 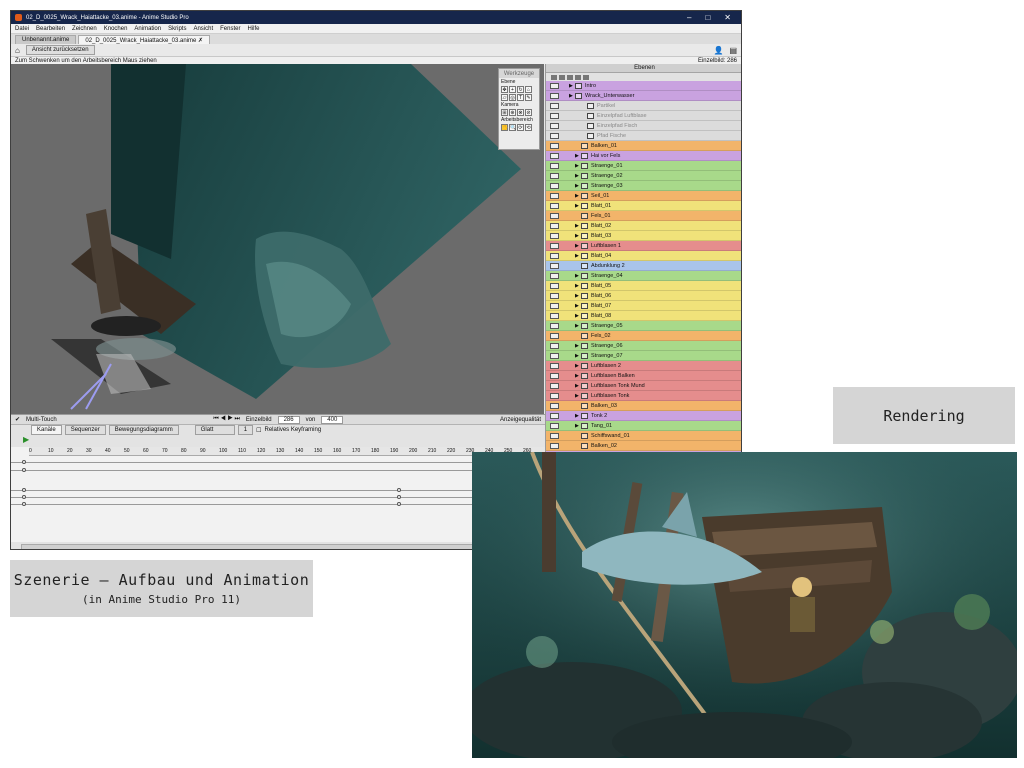 I want to click on layer-row: ▶ Luftblasen 1, so click(x=643, y=246).